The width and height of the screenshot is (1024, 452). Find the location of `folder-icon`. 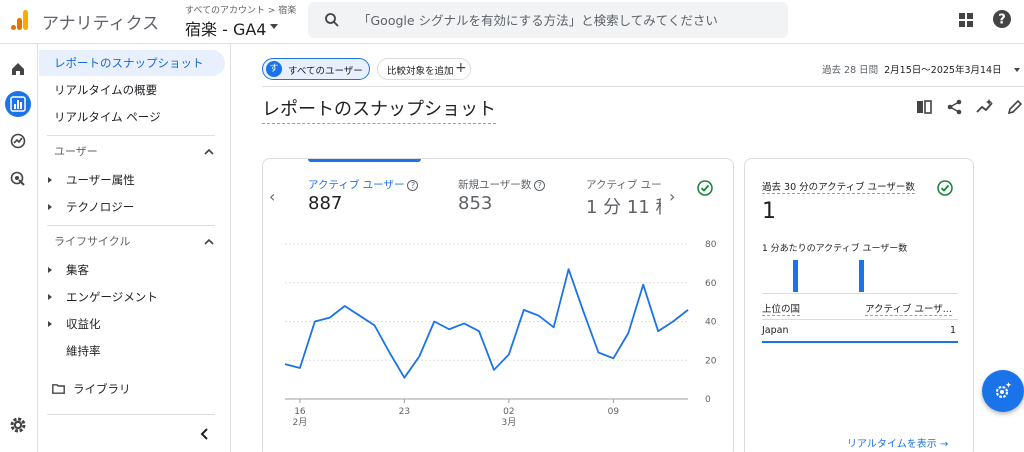

folder-icon is located at coordinates (58, 389).